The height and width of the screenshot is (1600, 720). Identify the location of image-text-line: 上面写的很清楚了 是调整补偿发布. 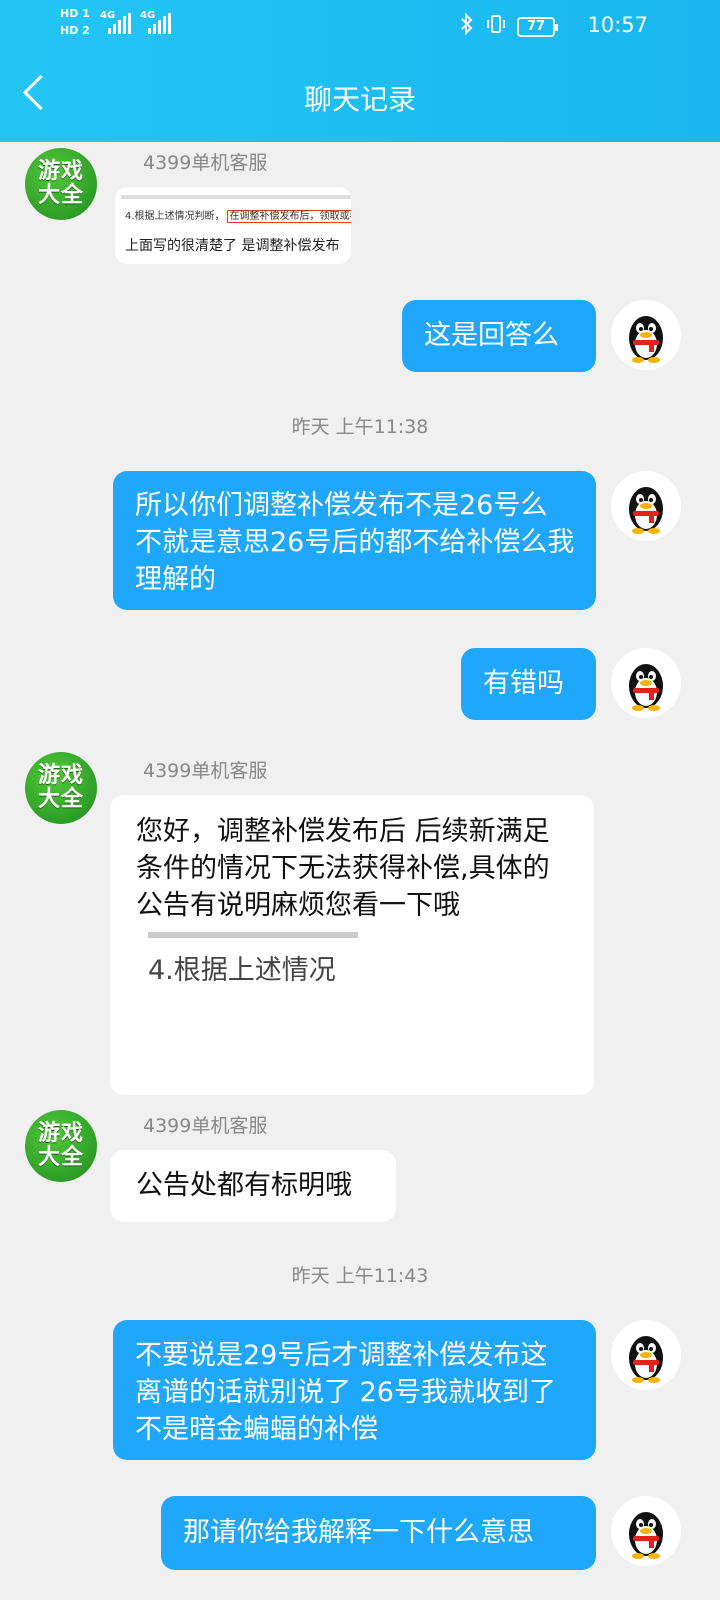
(232, 246).